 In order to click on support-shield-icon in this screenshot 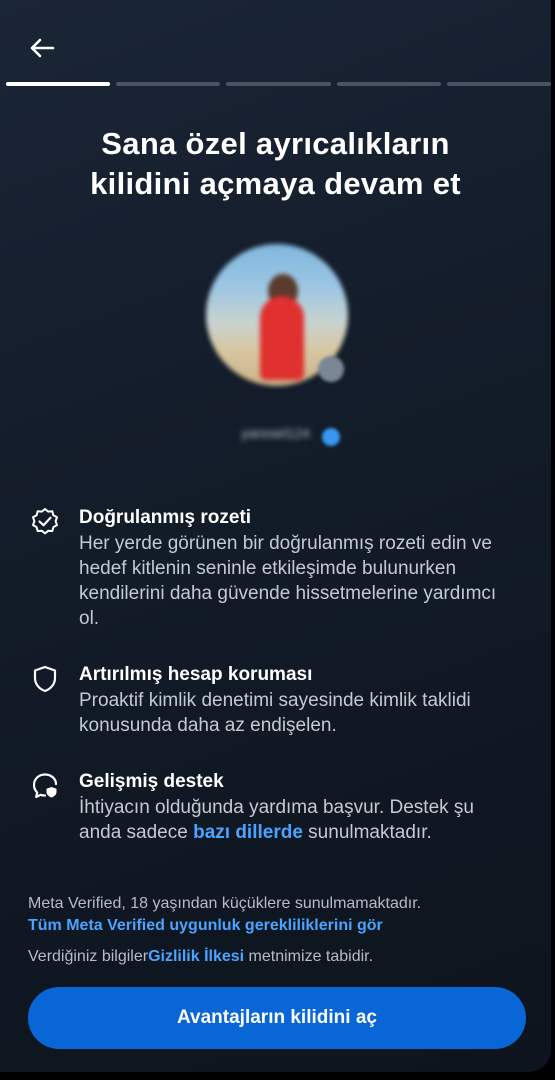, I will do `click(45, 786)`.